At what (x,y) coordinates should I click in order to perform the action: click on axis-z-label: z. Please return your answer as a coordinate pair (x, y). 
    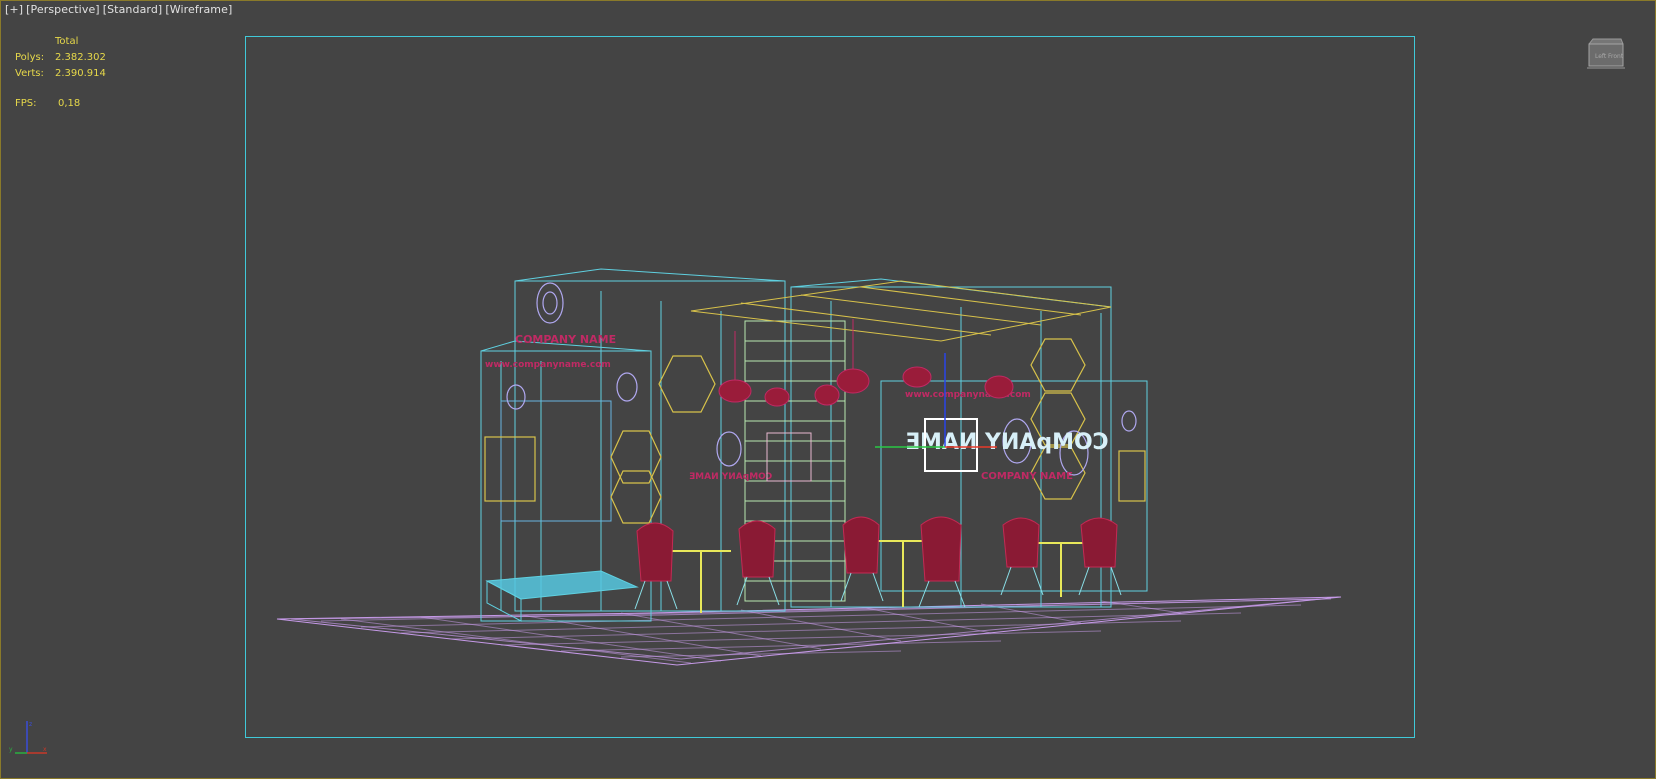
    Looking at the image, I should click on (30, 724).